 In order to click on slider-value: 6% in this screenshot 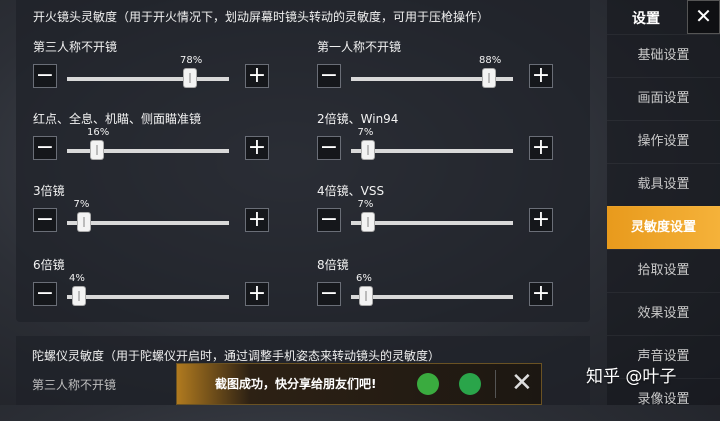, I will do `click(364, 278)`.